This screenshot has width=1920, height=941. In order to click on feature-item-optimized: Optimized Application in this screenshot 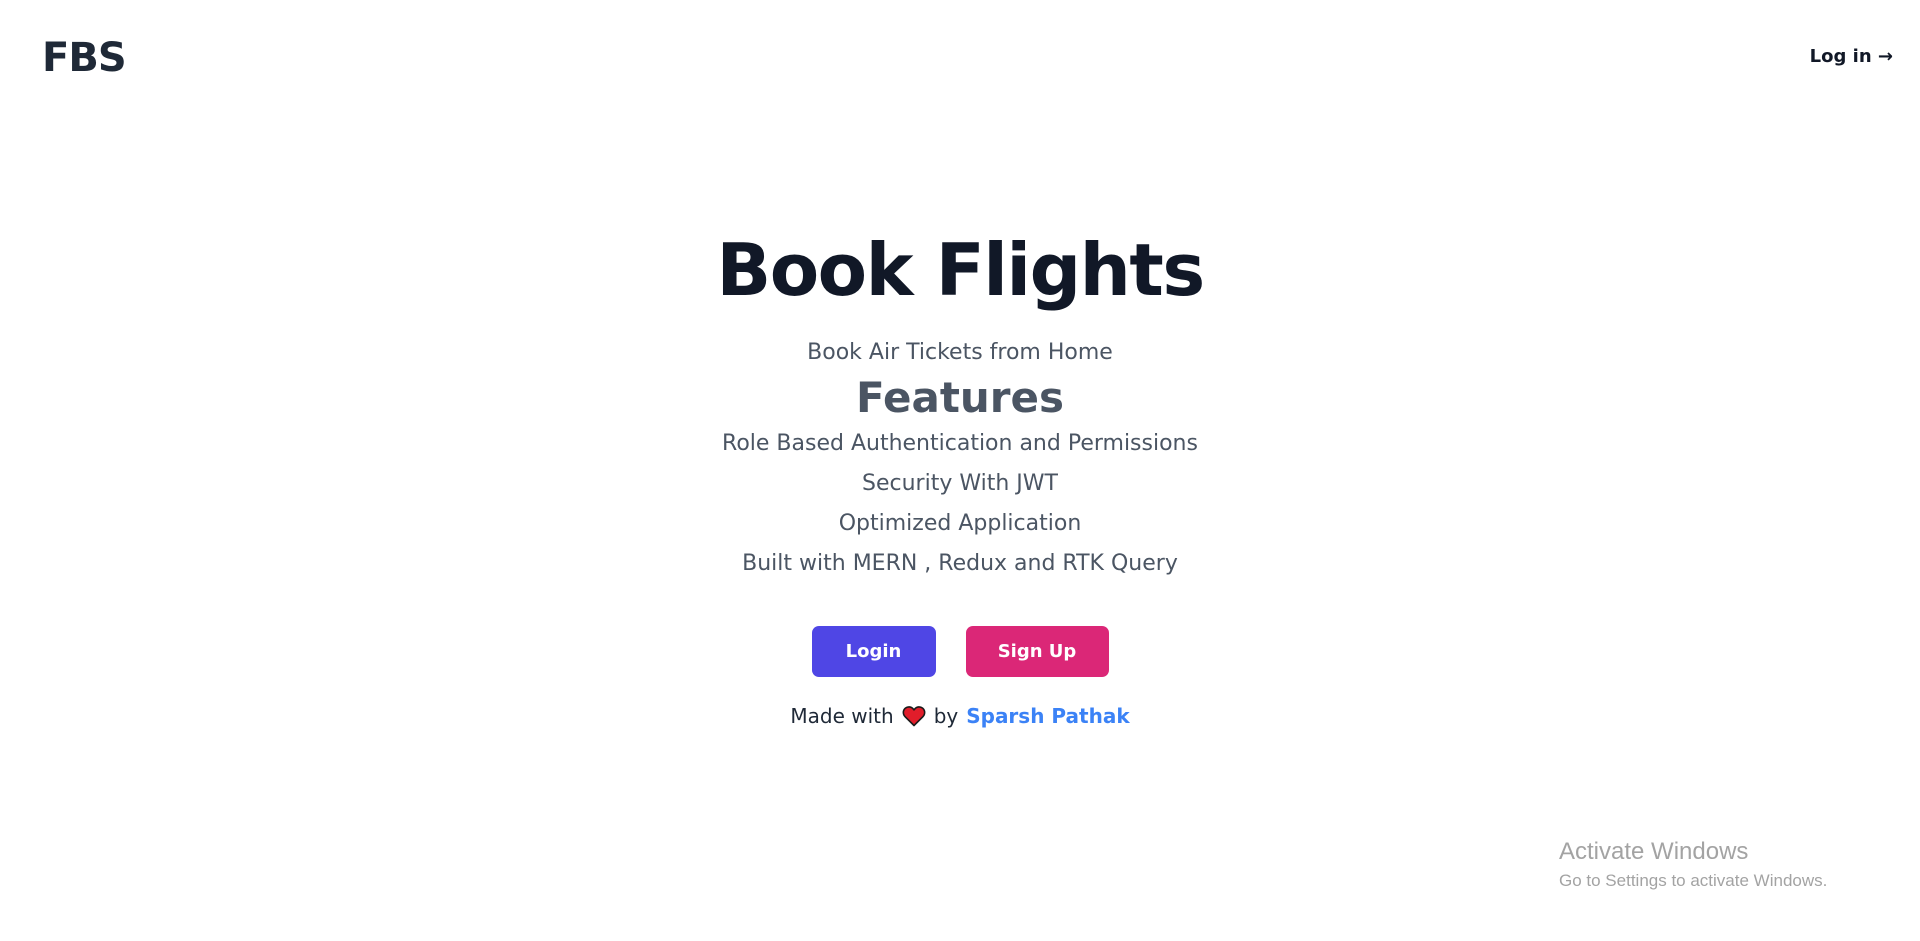, I will do `click(960, 523)`.